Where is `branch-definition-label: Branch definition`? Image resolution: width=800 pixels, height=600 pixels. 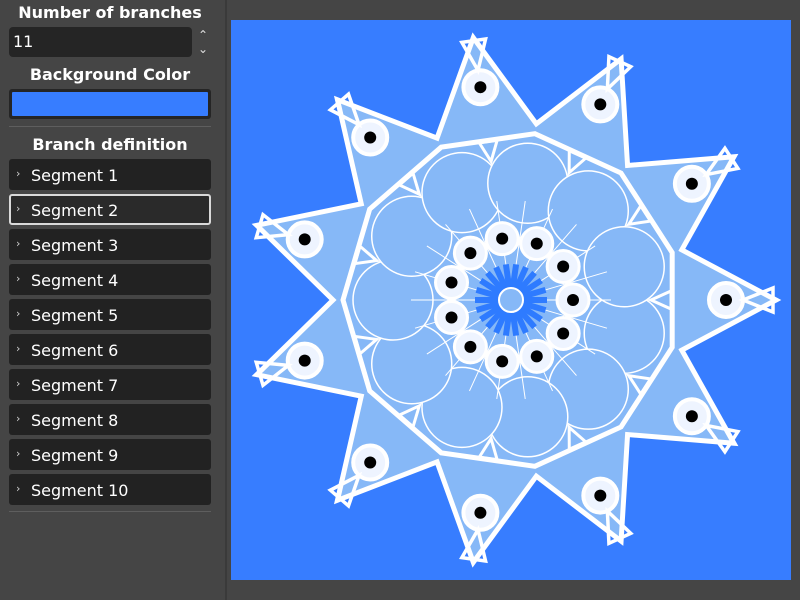
branch-definition-label: Branch definition is located at coordinates (110, 144).